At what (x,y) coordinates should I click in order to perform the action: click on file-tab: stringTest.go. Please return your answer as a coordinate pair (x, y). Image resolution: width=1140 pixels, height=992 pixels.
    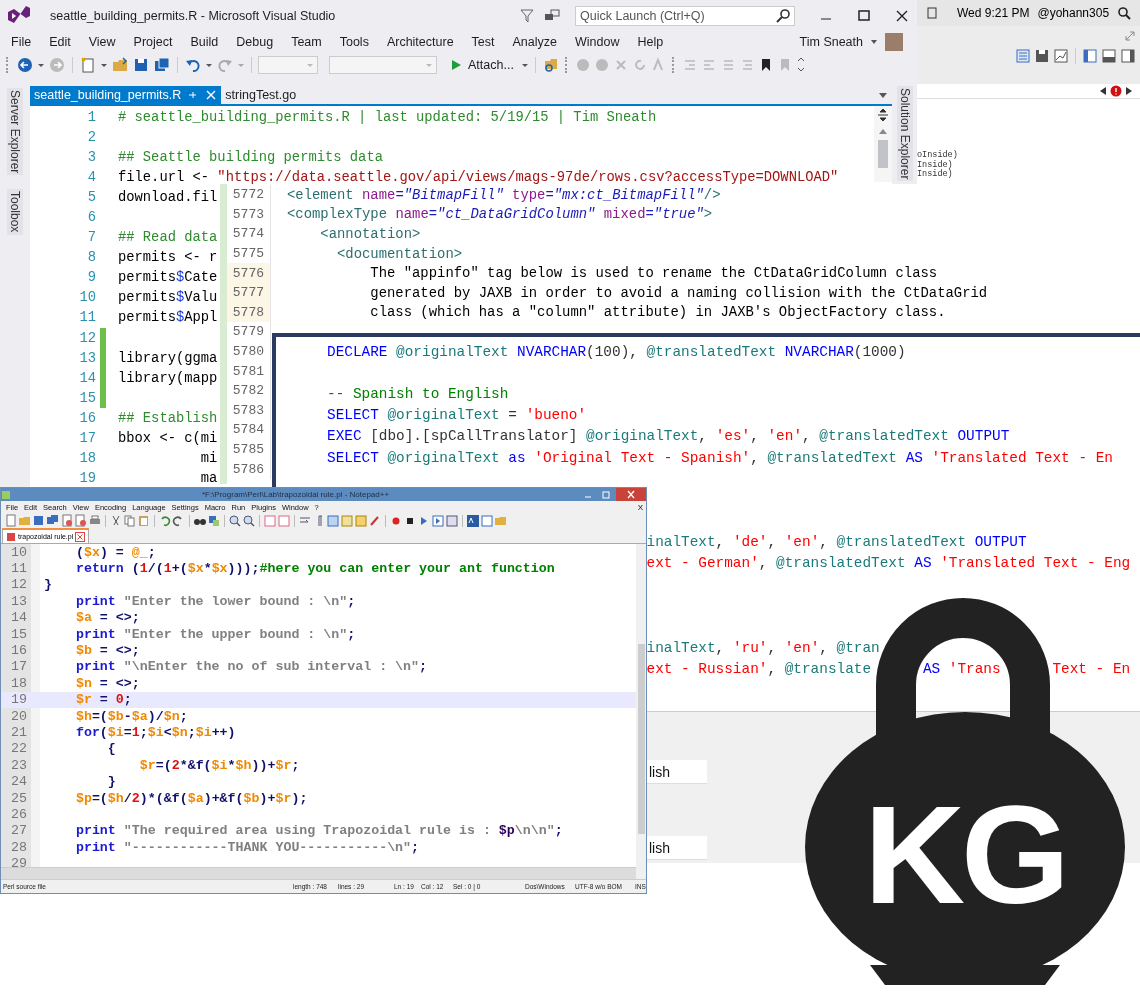
    Looking at the image, I should click on (261, 95).